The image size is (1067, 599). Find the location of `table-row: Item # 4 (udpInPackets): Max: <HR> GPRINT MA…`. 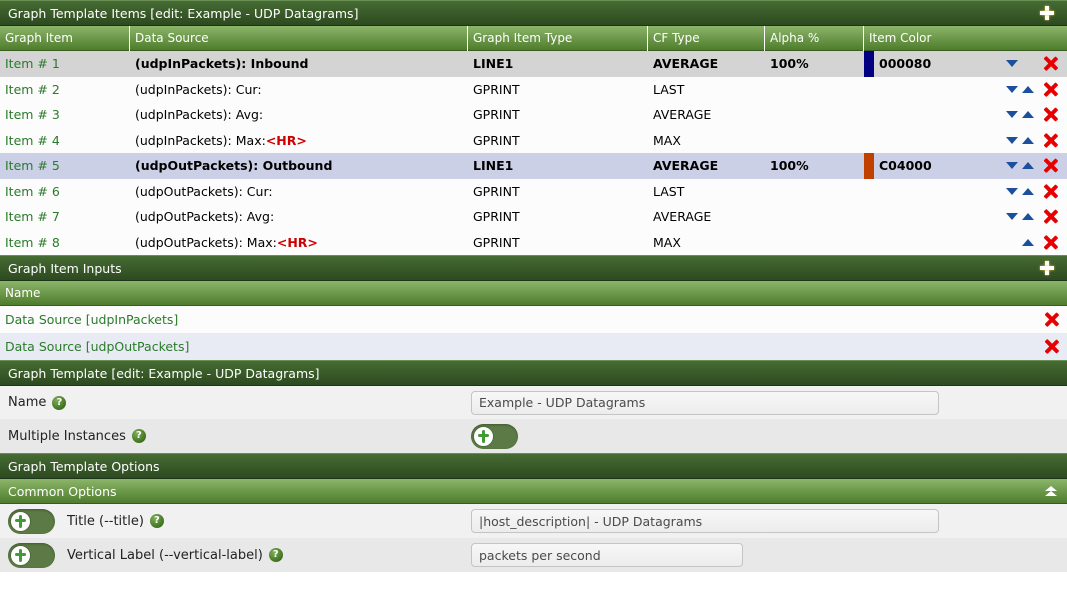

table-row: Item # 4 (udpInPackets): Max: <HR> GPRINT MA… is located at coordinates (533, 140).